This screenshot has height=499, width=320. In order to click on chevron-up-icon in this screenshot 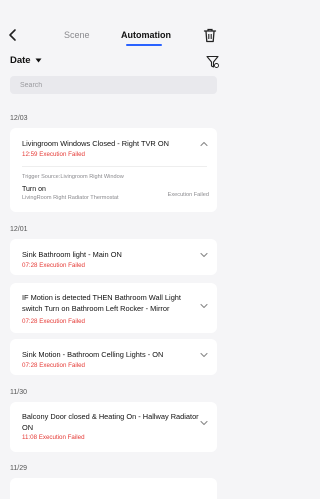, I will do `click(204, 144)`.